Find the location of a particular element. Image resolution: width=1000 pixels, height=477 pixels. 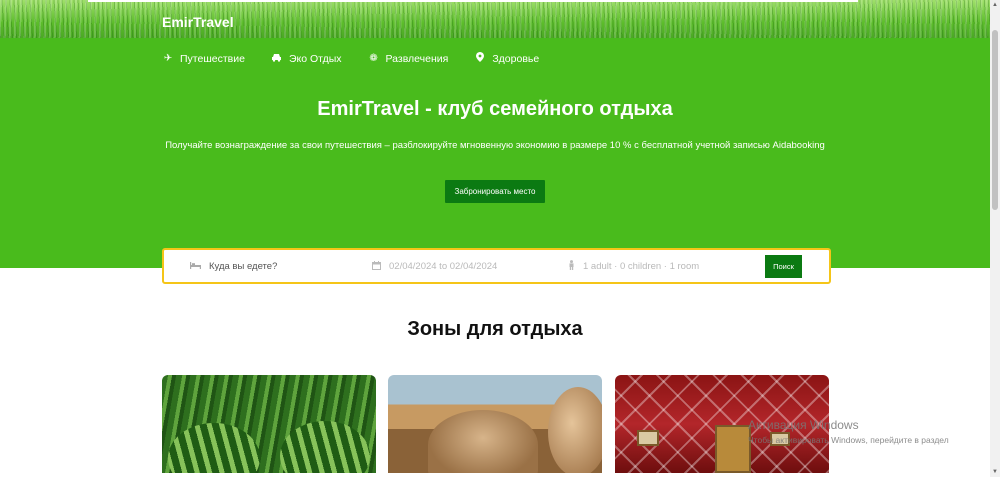

date-range-value: 02/04/2024 to 02/04/2024 is located at coordinates (443, 266).